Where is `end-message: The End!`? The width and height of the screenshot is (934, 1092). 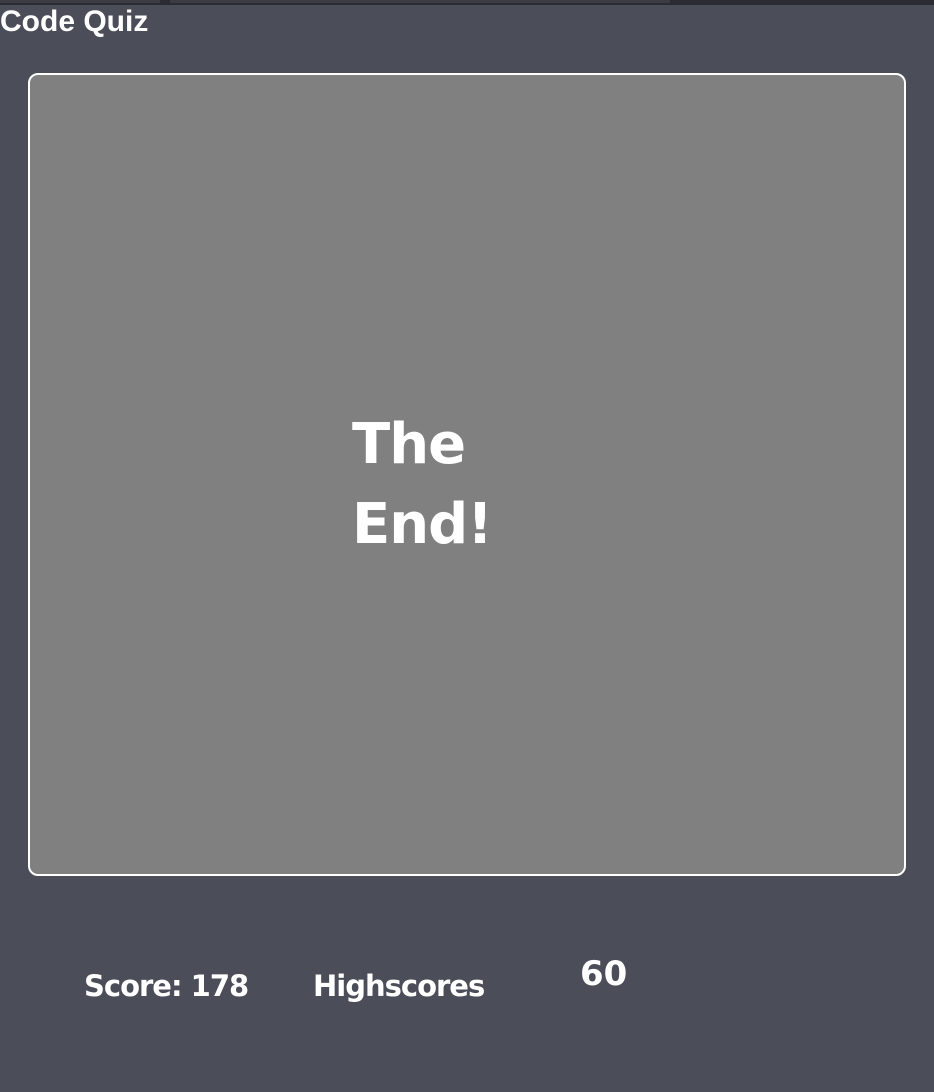
end-message: The End! is located at coordinates (422, 484).